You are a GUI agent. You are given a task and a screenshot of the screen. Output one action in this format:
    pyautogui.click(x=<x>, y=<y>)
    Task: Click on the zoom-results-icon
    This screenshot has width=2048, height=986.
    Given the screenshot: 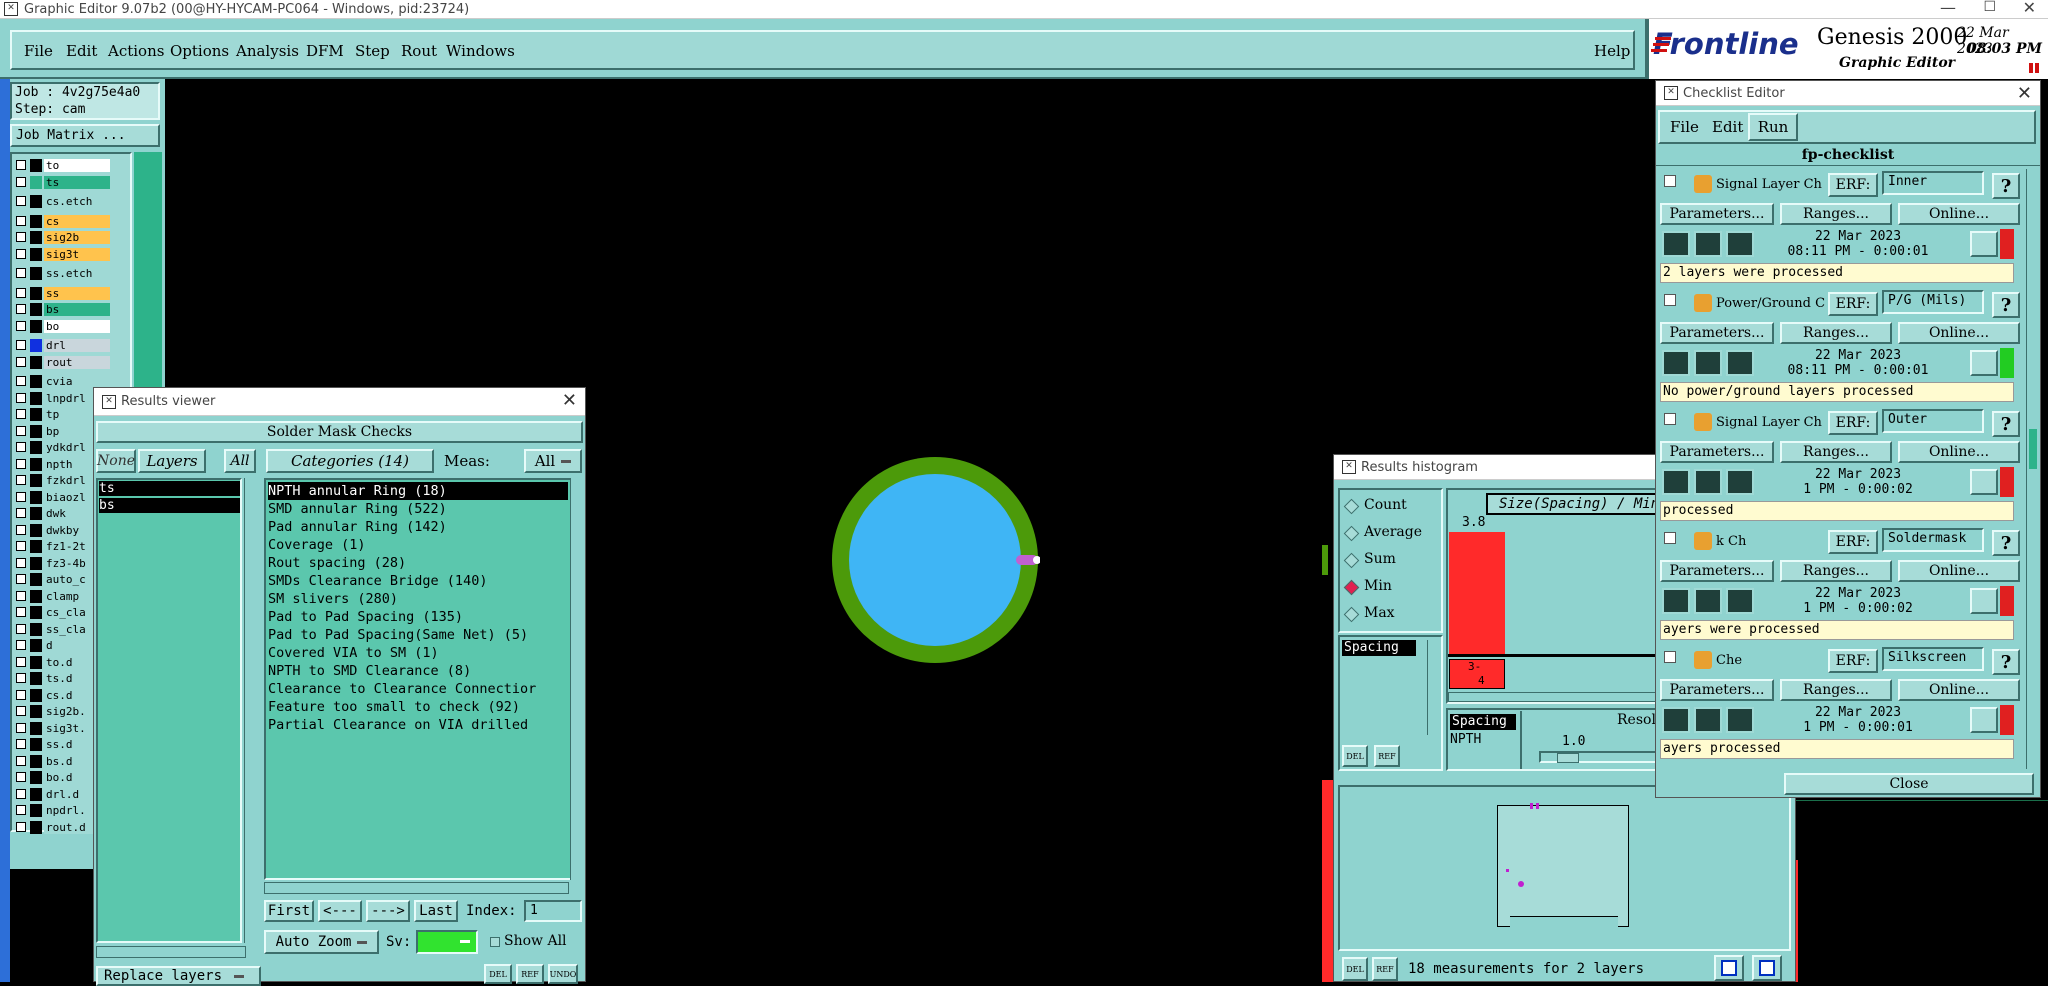 What is the action you would take?
    pyautogui.click(x=1984, y=482)
    